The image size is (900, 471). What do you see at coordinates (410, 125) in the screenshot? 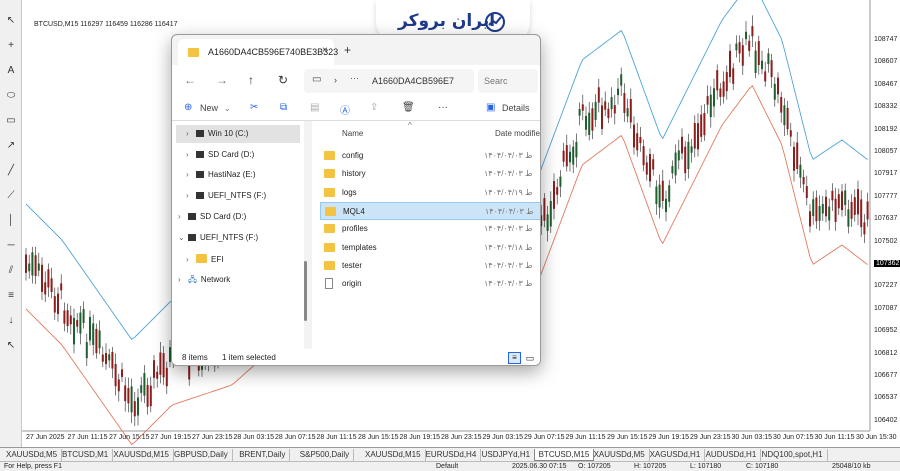
I see `sort-up-icon: ^` at bounding box center [410, 125].